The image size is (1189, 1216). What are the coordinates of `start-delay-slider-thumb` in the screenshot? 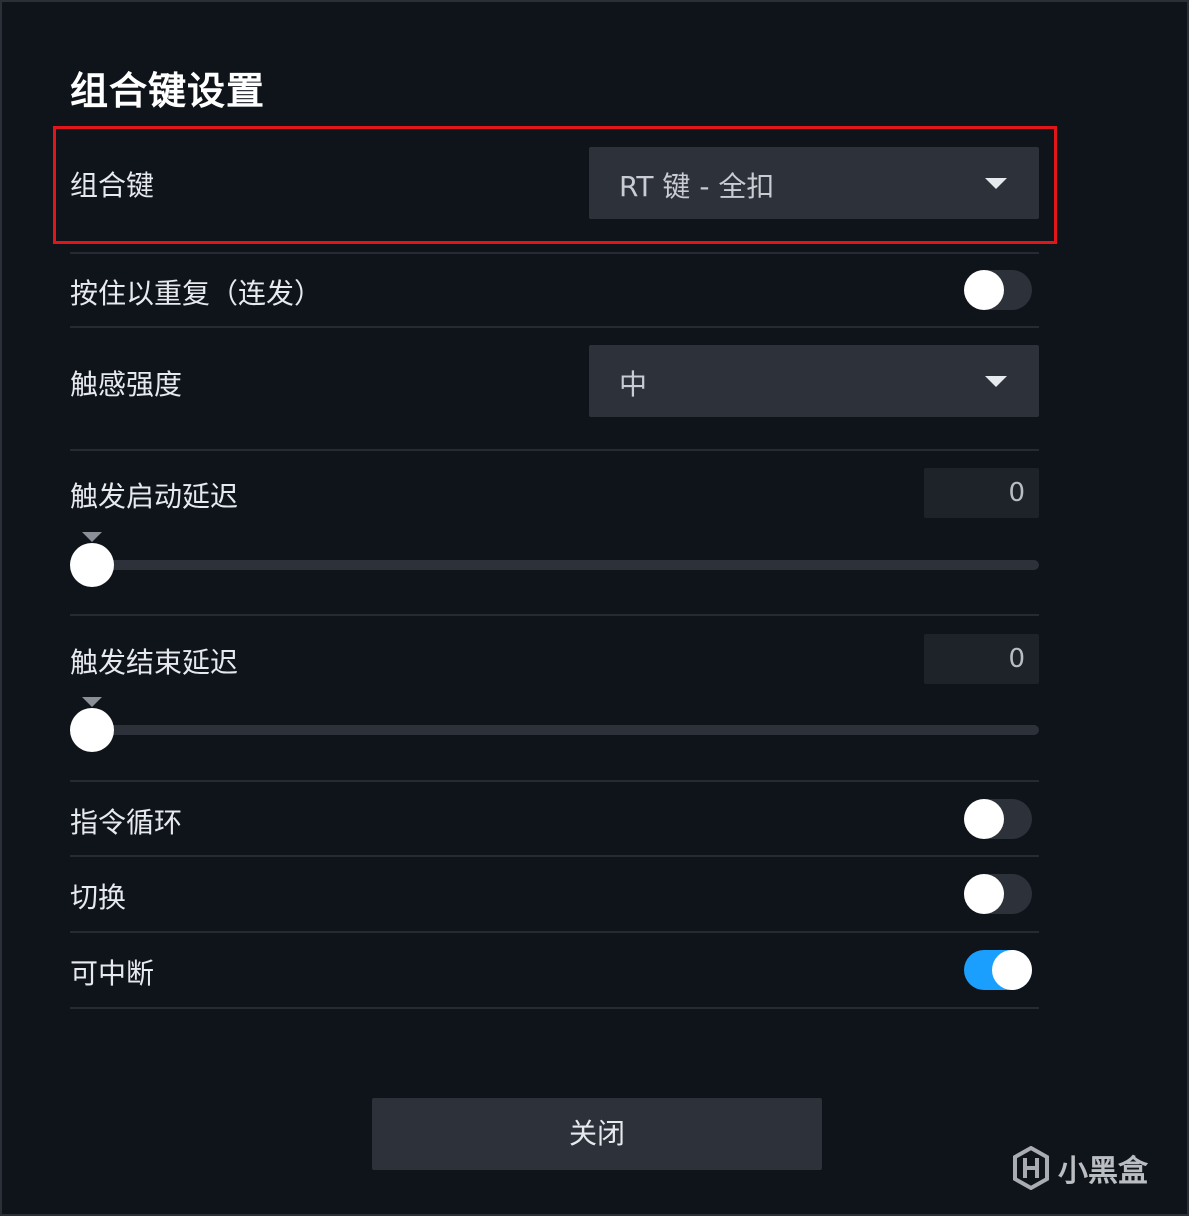 It's located at (92, 565).